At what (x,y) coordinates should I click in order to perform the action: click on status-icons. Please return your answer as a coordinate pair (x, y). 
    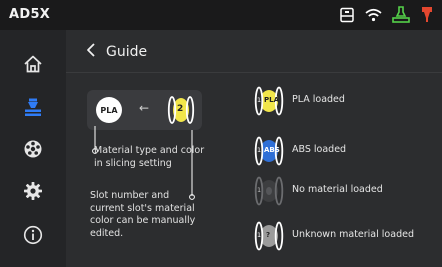
    Looking at the image, I should click on (386, 15).